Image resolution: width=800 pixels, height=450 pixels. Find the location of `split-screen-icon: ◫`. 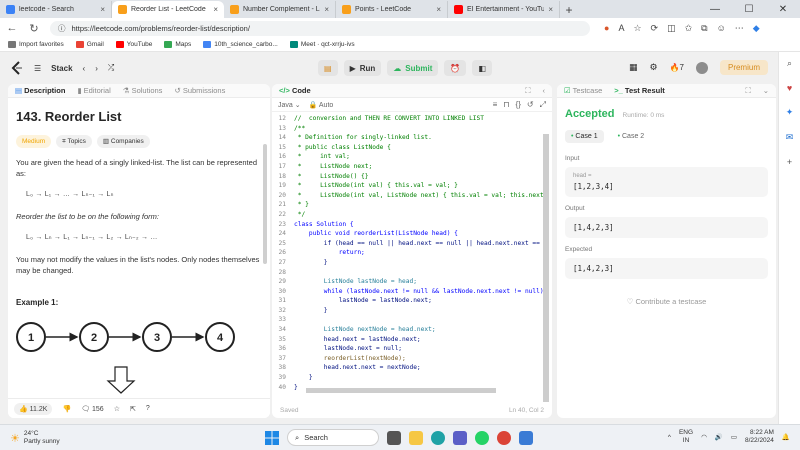

split-screen-icon: ◫ is located at coordinates (671, 28).